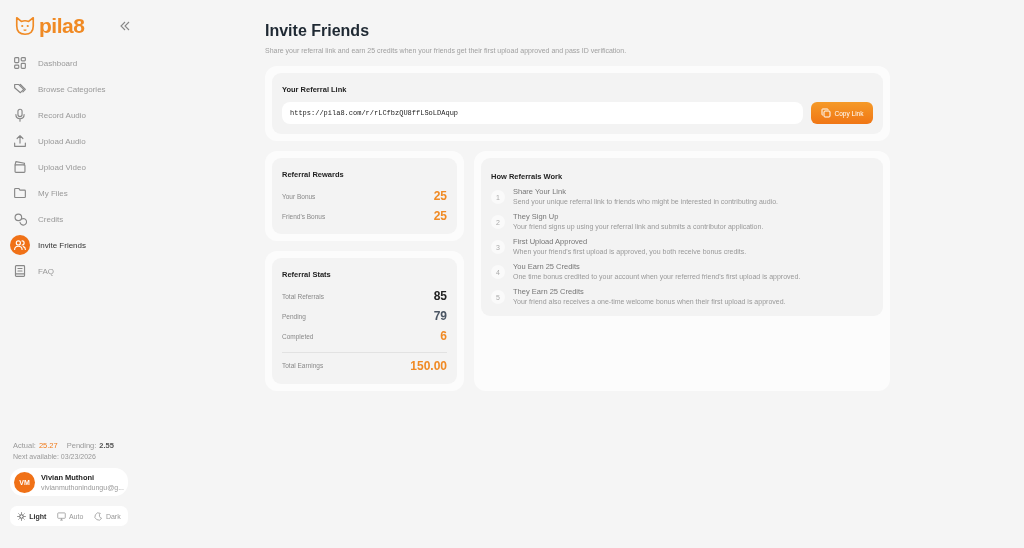  I want to click on upload-icon, so click(20, 141).